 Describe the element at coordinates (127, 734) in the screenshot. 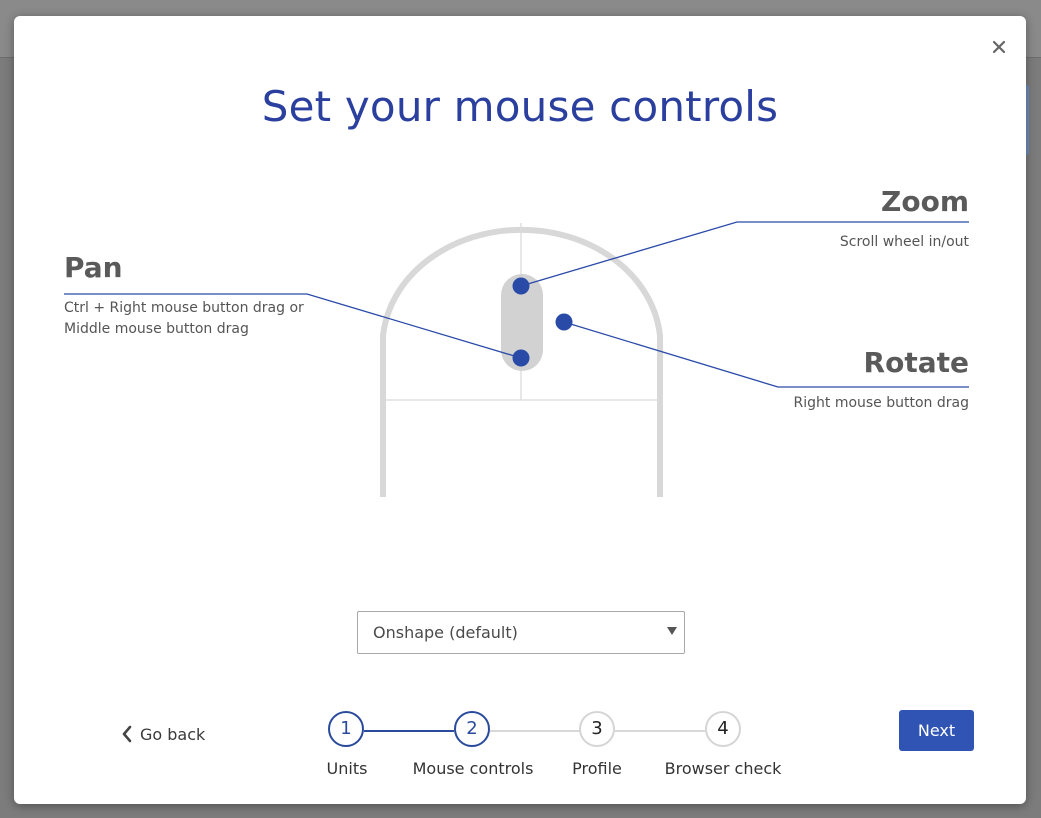

I see `chevron-left-icon` at that location.